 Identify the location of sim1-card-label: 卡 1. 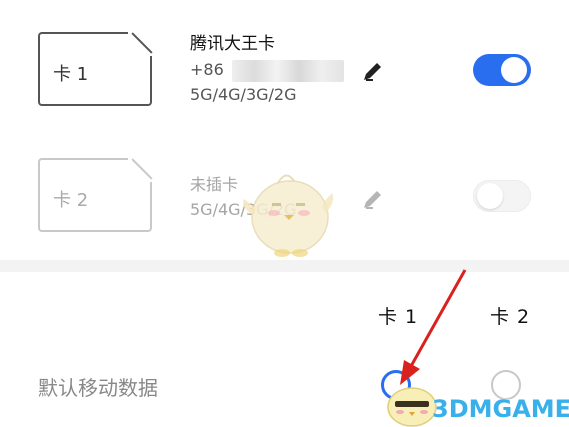
(71, 74).